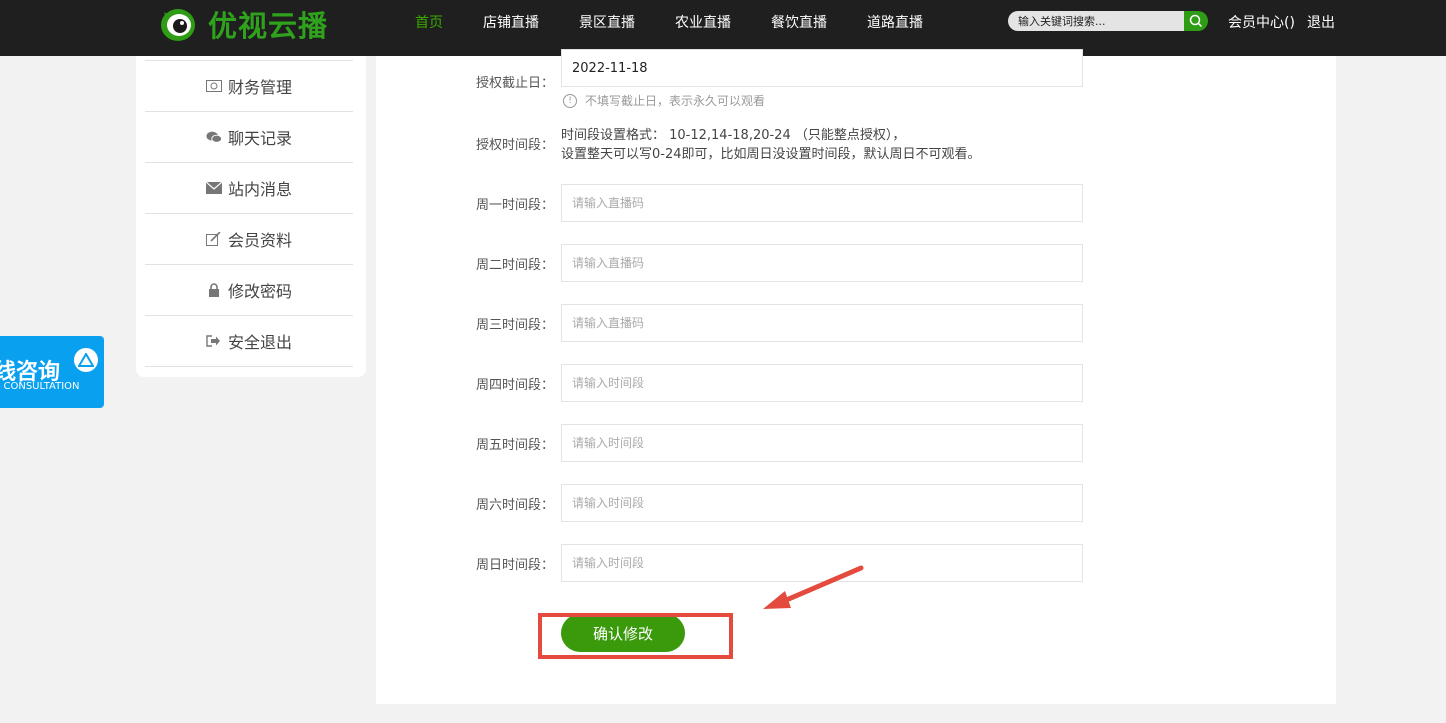 The height and width of the screenshot is (723, 1446). Describe the element at coordinates (733, 135) in the screenshot. I see `period-format-line-1: 时间段设置格式： 10-12,14-18,20-24 （只能整点授权），` at that location.